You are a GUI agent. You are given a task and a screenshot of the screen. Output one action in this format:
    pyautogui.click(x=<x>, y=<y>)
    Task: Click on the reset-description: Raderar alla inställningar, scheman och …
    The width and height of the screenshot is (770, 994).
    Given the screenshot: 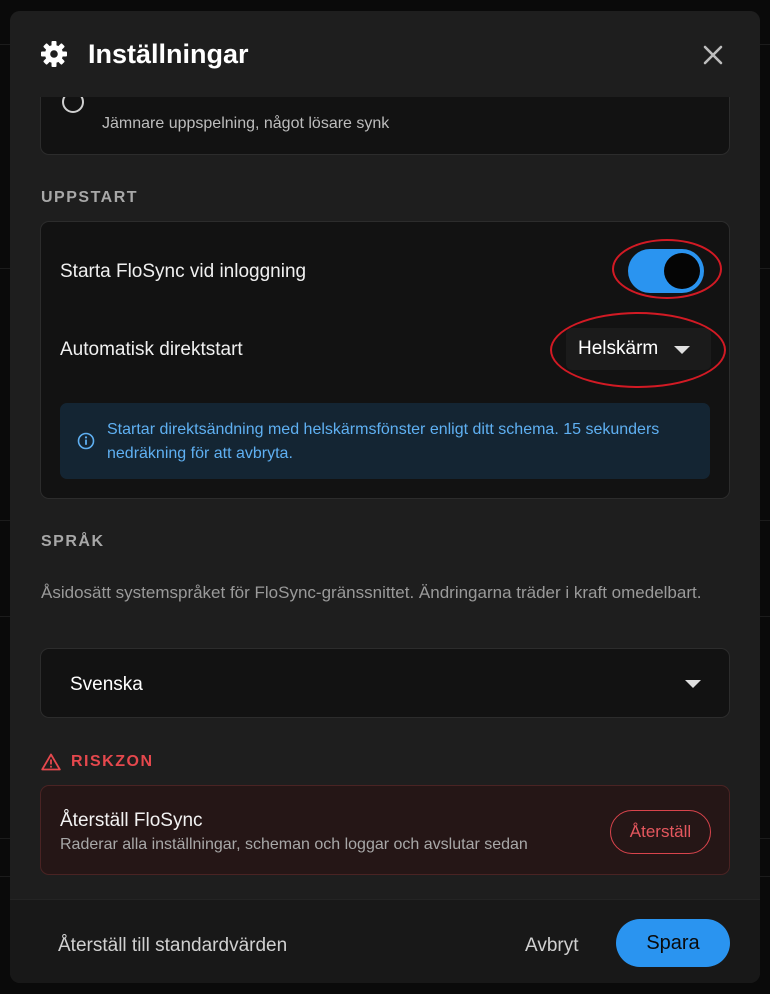 What is the action you would take?
    pyautogui.click(x=294, y=844)
    